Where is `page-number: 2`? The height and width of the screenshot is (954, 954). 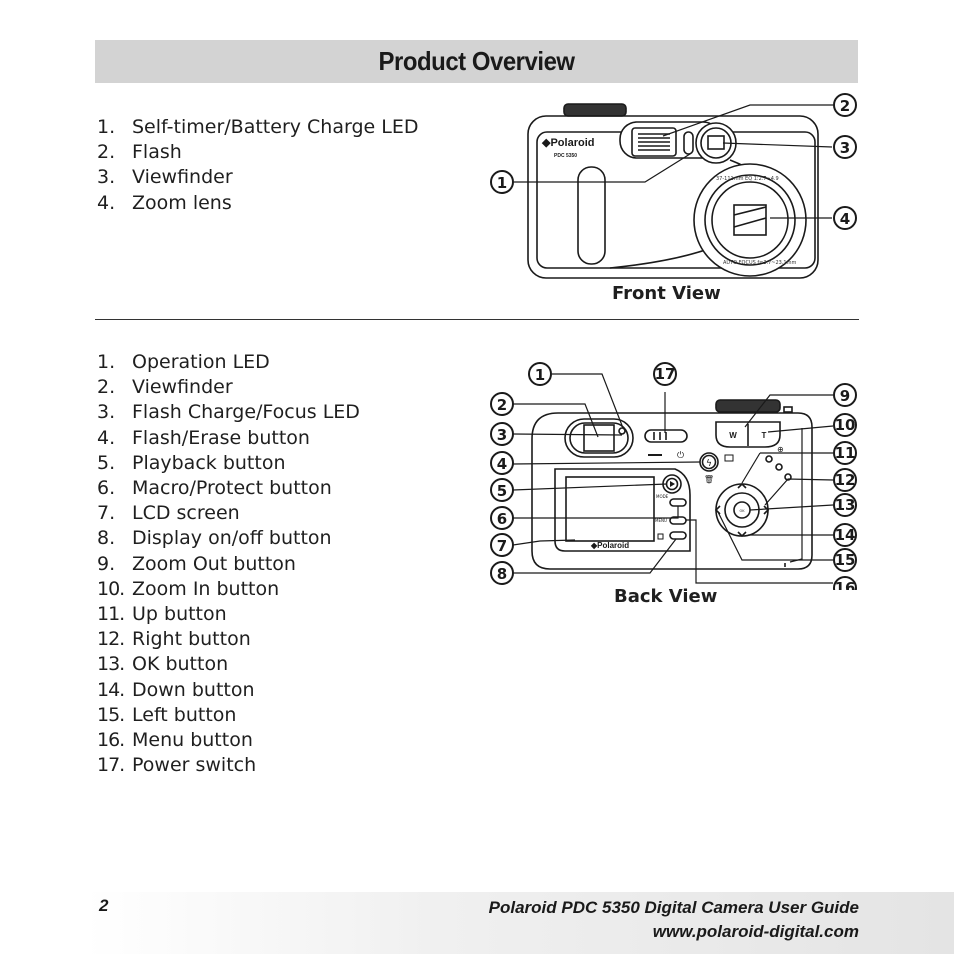
page-number: 2 is located at coordinates (104, 905).